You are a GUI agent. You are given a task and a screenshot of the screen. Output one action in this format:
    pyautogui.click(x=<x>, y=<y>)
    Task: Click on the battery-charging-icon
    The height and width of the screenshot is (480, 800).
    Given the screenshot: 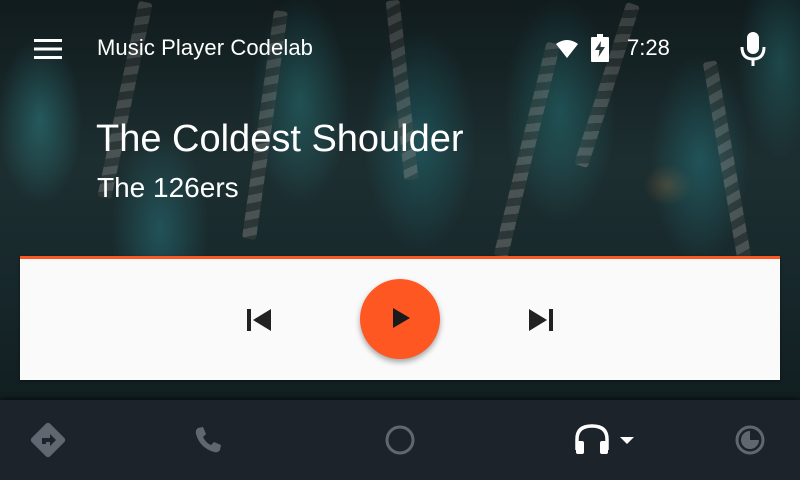 What is the action you would take?
    pyautogui.click(x=600, y=48)
    